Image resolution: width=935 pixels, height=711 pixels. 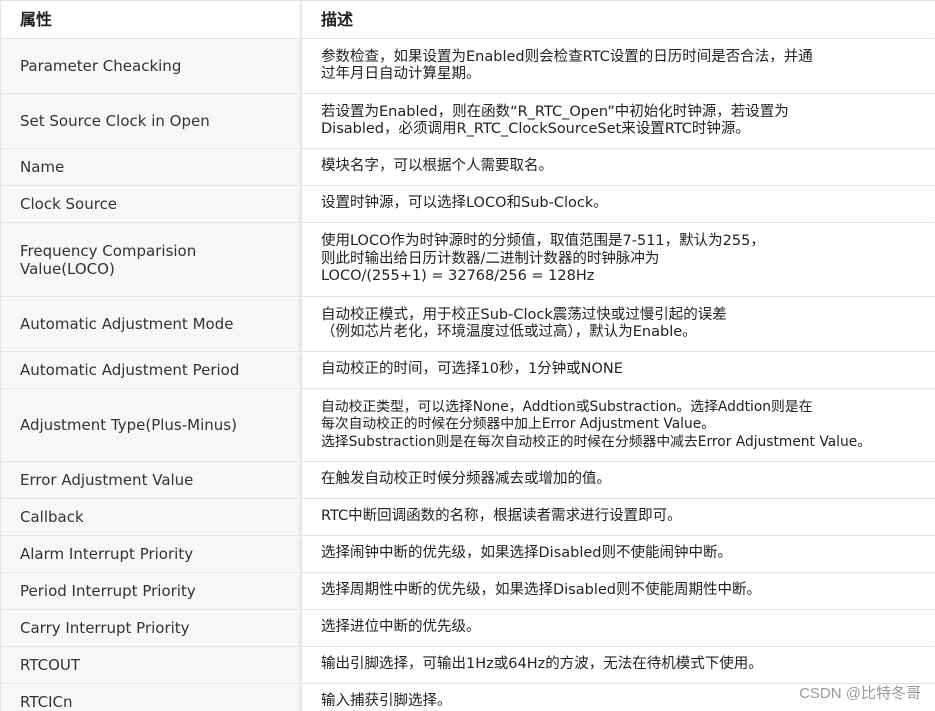 What do you see at coordinates (618, 480) in the screenshot?
I see `description-cell: 在触发自动校正时候分频器减去或增加的值。` at bounding box center [618, 480].